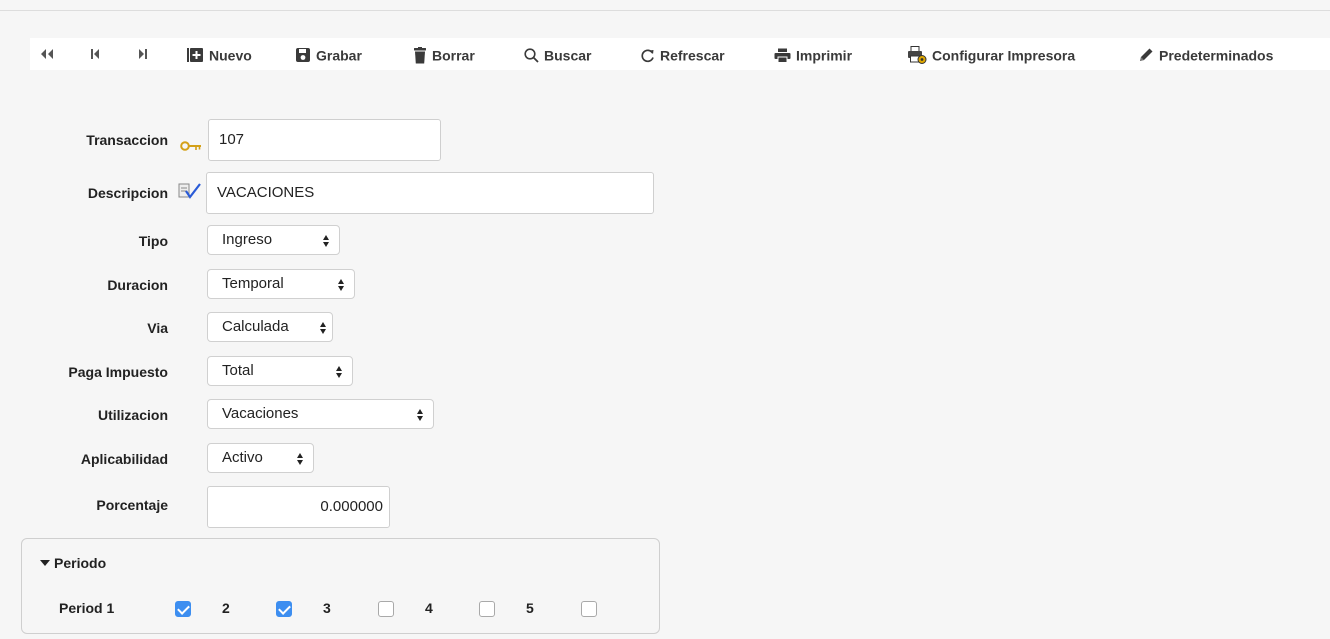  What do you see at coordinates (327, 608) in the screenshot?
I see `period-label-3: 3` at bounding box center [327, 608].